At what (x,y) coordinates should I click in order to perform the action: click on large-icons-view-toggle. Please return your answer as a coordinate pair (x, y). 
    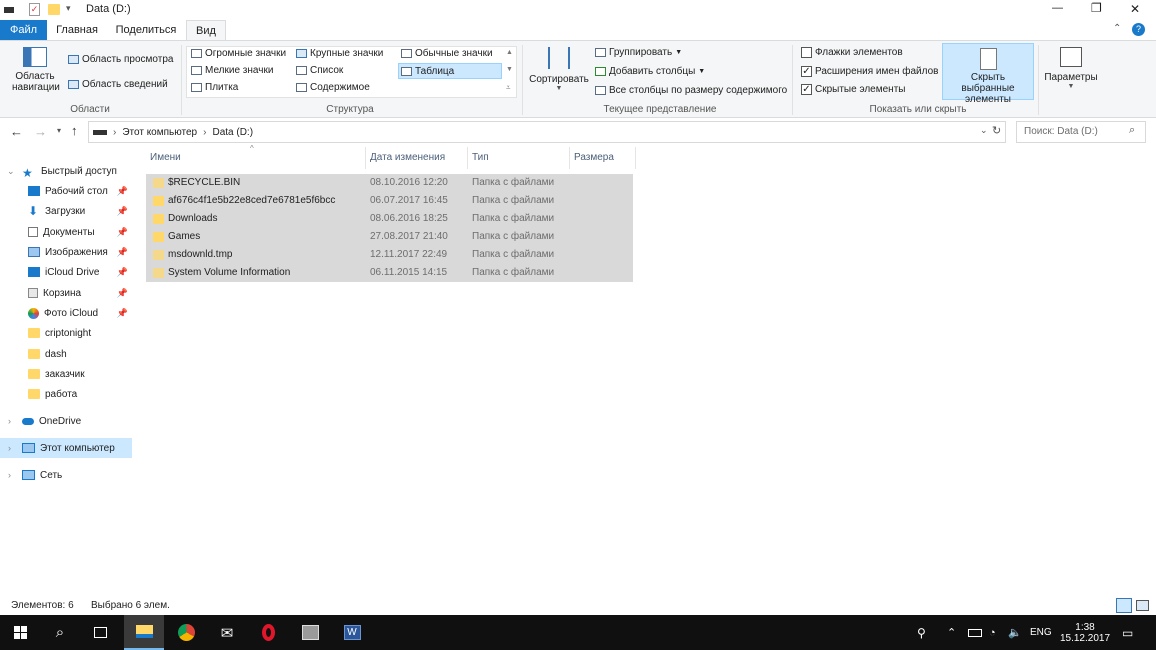
    Looking at the image, I should click on (1142, 605).